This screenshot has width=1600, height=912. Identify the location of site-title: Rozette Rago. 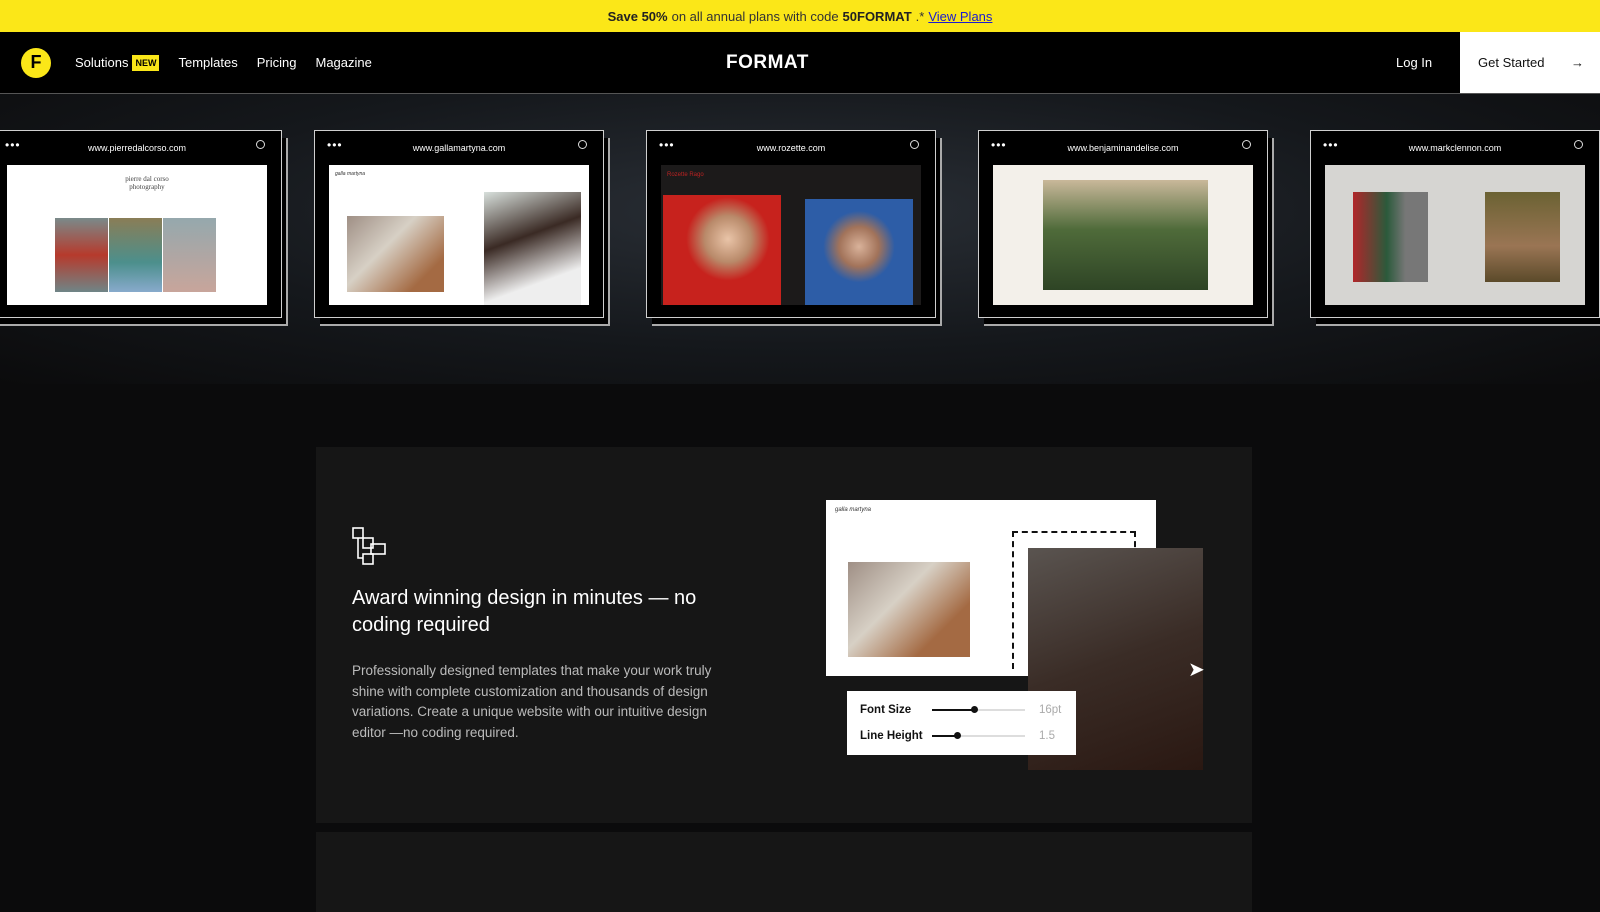
(685, 175).